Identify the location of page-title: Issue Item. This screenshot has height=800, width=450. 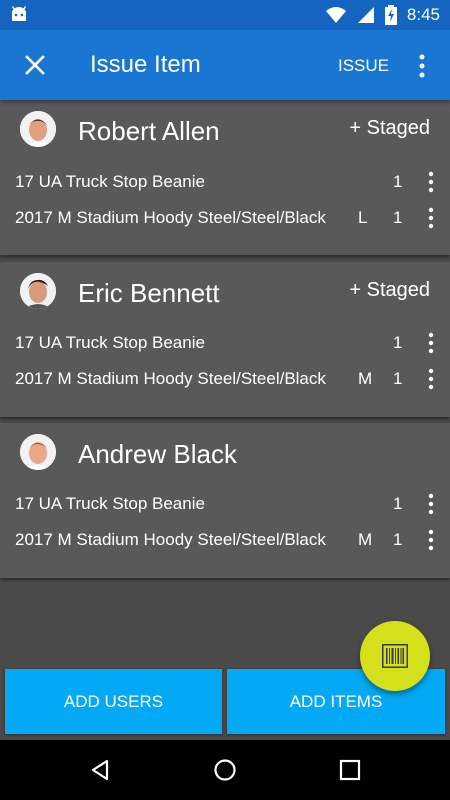
(145, 64).